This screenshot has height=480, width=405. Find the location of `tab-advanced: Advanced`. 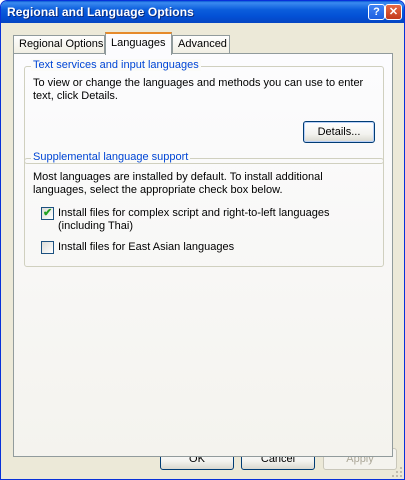

tab-advanced: Advanced is located at coordinates (201, 44).